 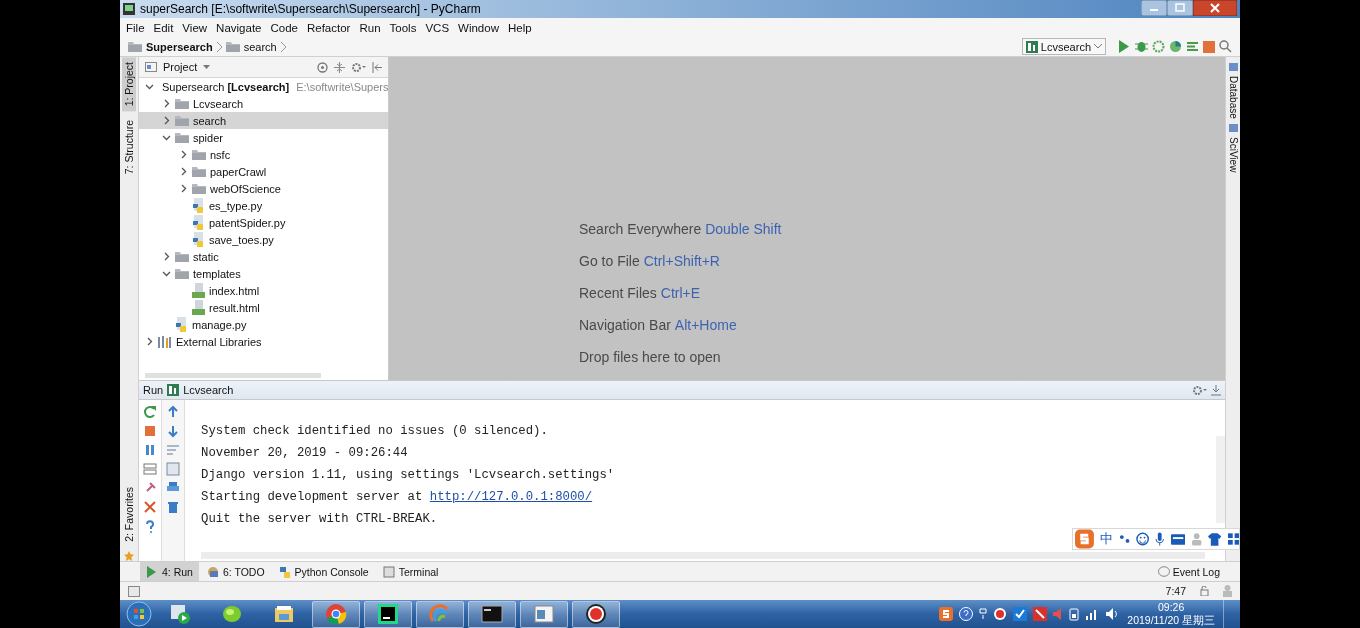 What do you see at coordinates (150, 450) in the screenshot?
I see `pause-icon` at bounding box center [150, 450].